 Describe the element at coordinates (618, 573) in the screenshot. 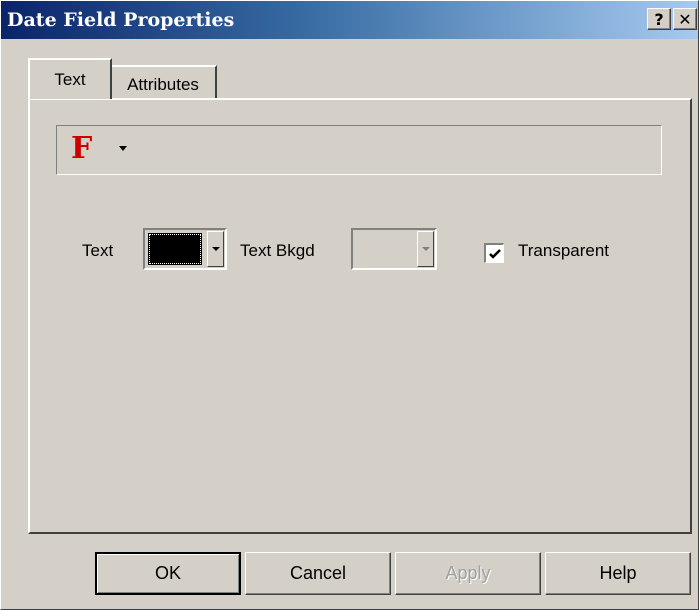

I see `help-button: Help` at that location.